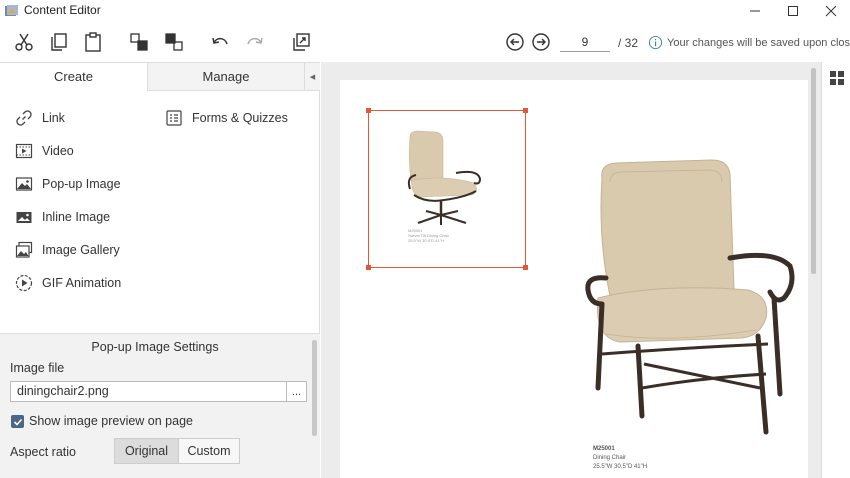 The image size is (850, 478). What do you see at coordinates (58, 151) in the screenshot?
I see `video-label: Video` at bounding box center [58, 151].